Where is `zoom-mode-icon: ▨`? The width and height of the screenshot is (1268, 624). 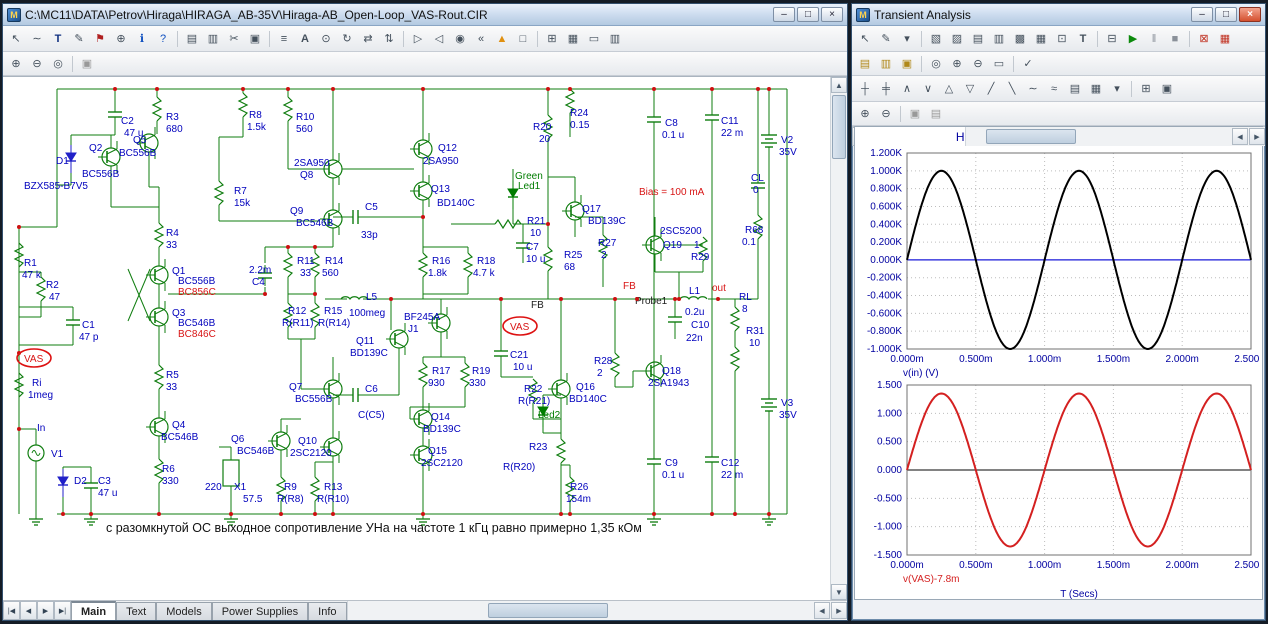 zoom-mode-icon: ▨ is located at coordinates (957, 39).